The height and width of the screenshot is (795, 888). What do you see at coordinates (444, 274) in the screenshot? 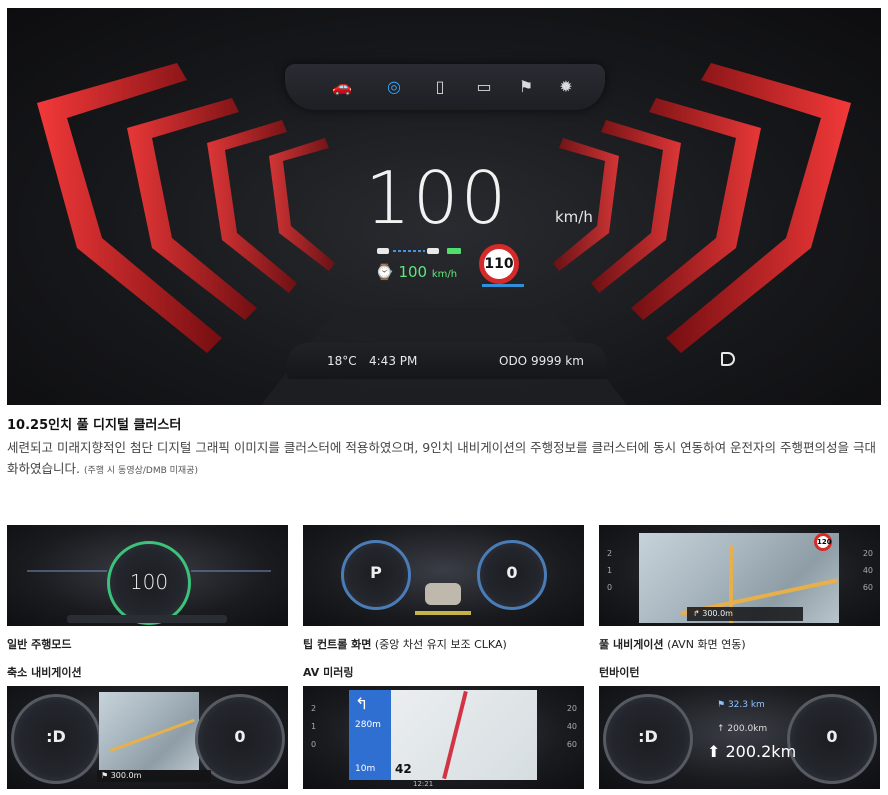
I see `acc-speed-unit: km/h` at bounding box center [444, 274].